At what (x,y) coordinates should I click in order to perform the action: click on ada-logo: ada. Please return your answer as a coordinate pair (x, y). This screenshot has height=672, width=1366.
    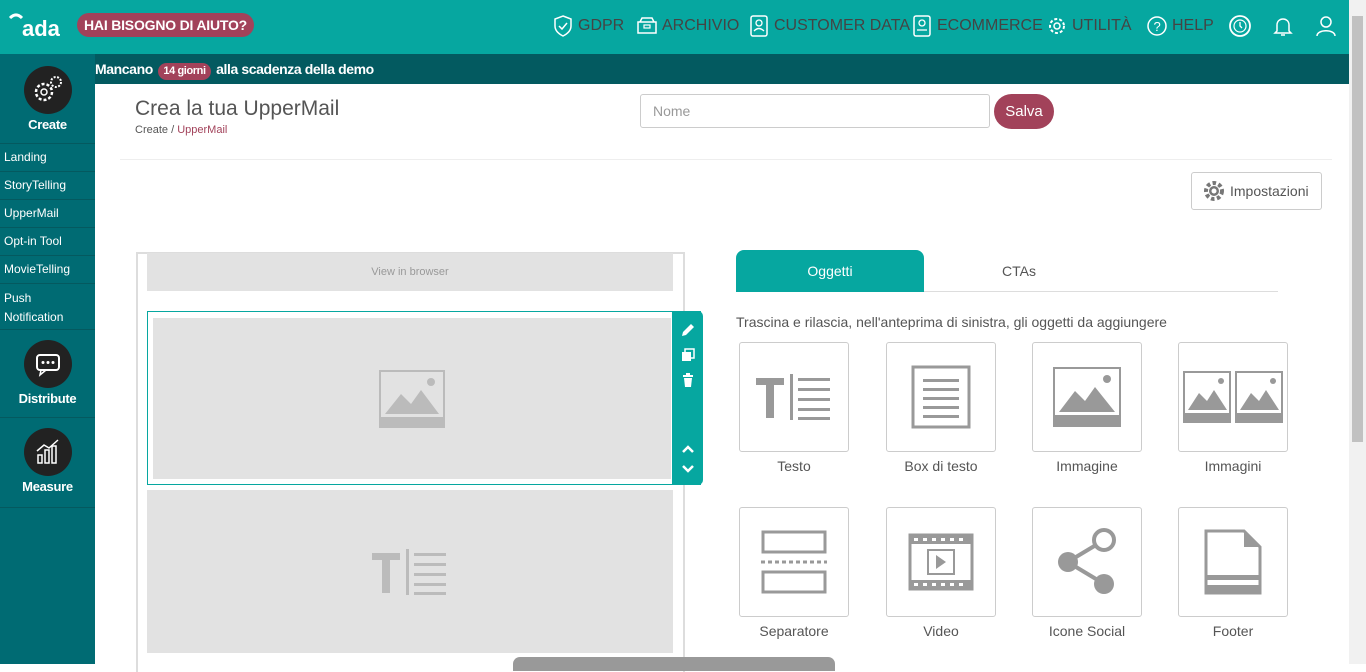
    Looking at the image, I should click on (39, 26).